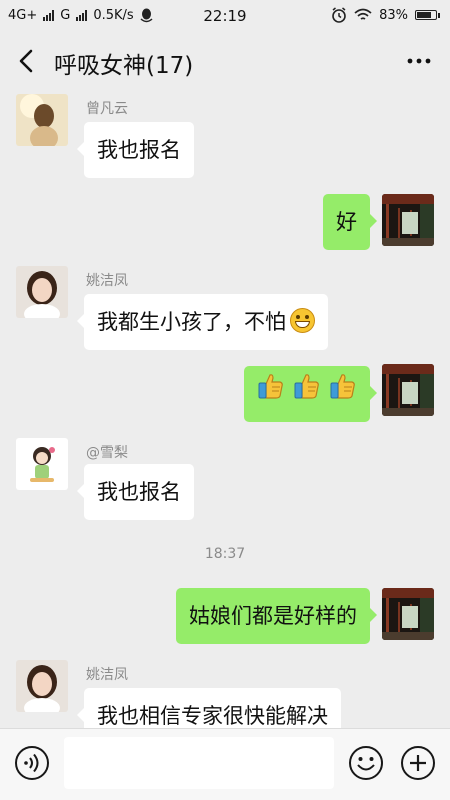 The width and height of the screenshot is (450, 800). Describe the element at coordinates (42, 464) in the screenshot. I see `avatar-xueli` at that location.